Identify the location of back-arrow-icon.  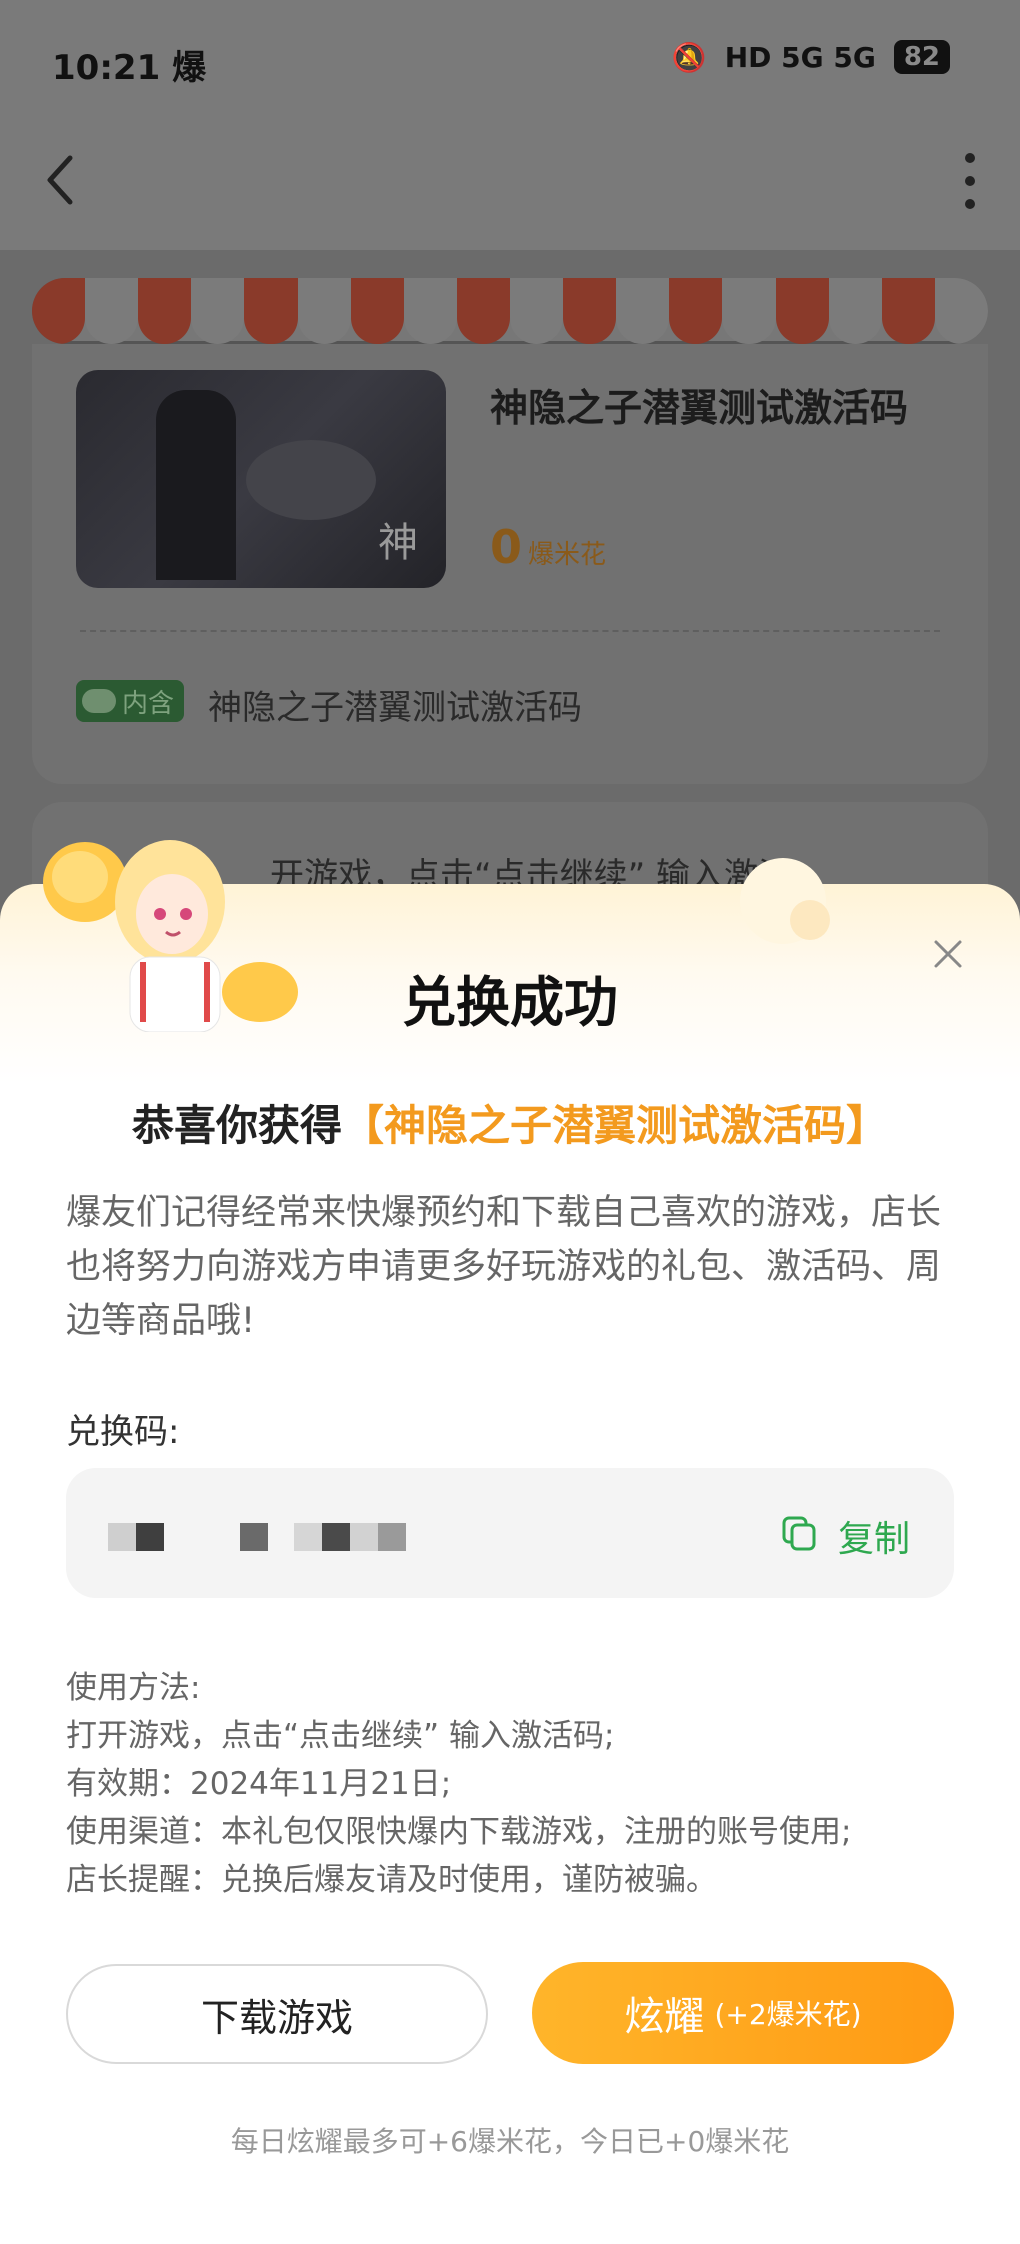
(60, 180).